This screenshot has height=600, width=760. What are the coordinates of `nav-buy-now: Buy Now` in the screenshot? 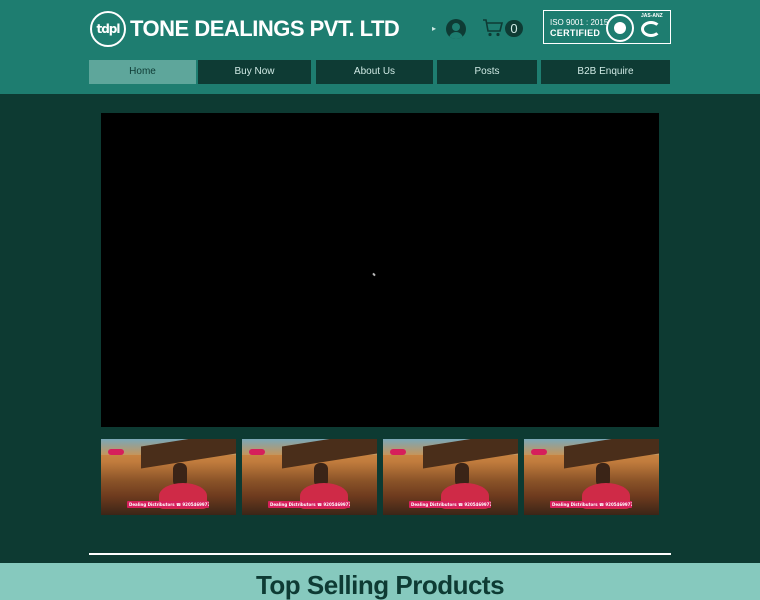 It's located at (254, 72).